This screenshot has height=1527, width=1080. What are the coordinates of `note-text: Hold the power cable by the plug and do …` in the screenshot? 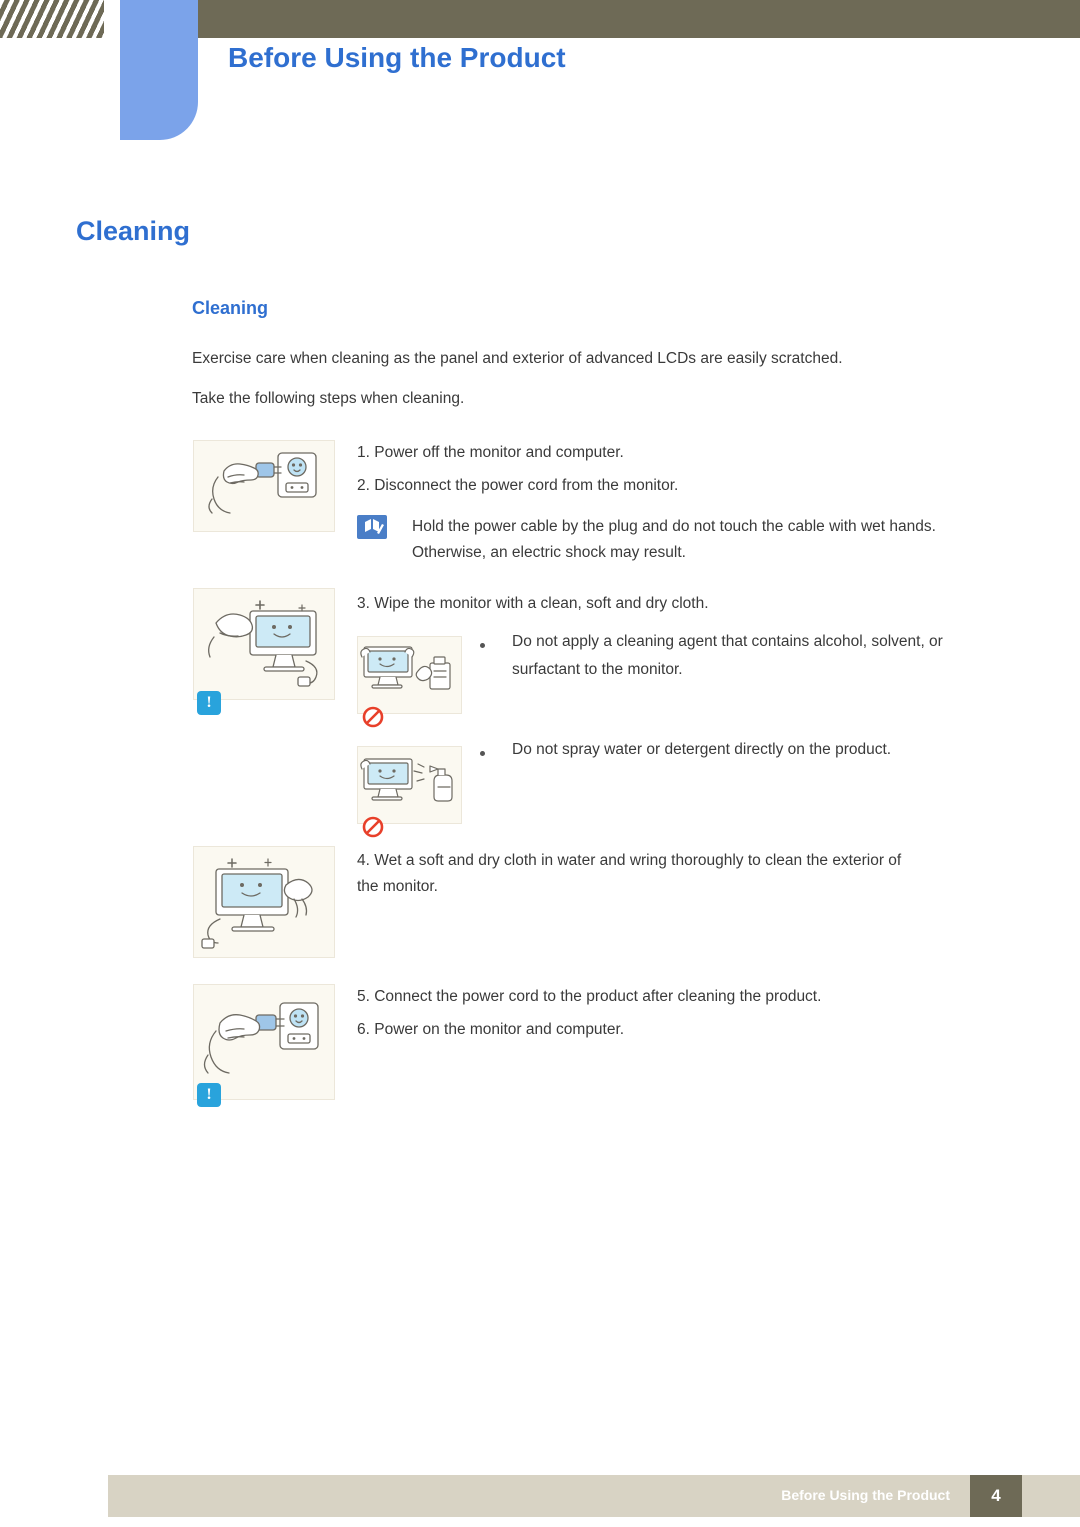 It's located at (674, 539).